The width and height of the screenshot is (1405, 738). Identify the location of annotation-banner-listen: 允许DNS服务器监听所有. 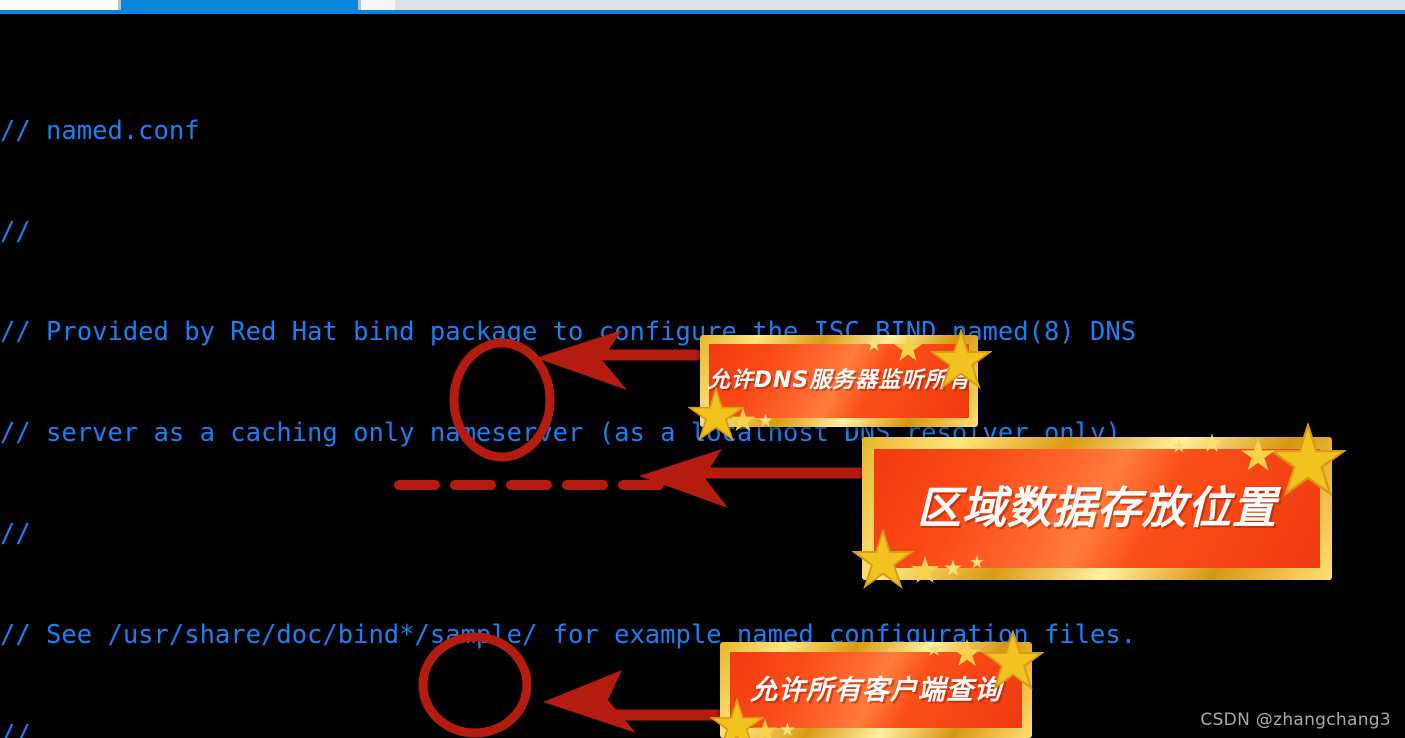
(840, 385).